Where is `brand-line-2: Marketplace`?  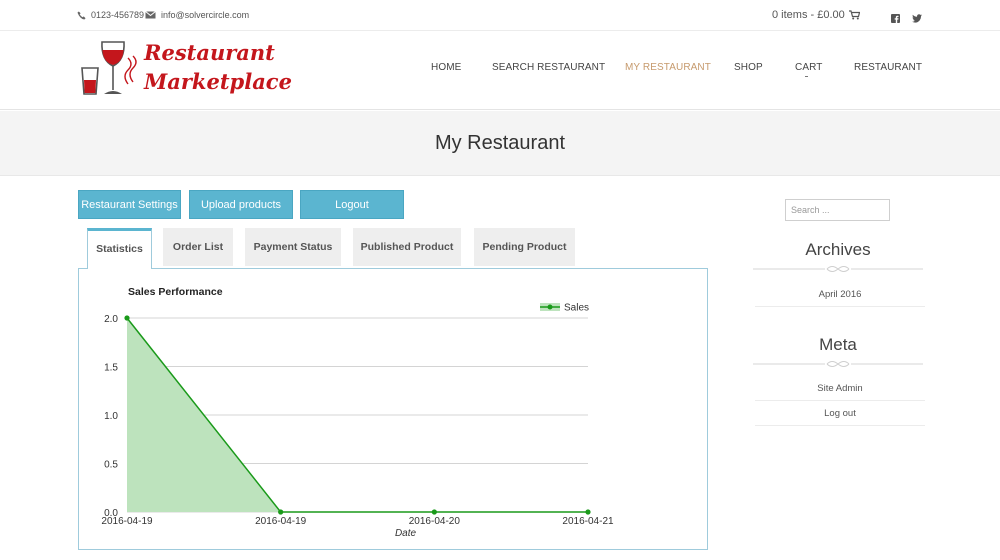
brand-line-2: Marketplace is located at coordinates (218, 81).